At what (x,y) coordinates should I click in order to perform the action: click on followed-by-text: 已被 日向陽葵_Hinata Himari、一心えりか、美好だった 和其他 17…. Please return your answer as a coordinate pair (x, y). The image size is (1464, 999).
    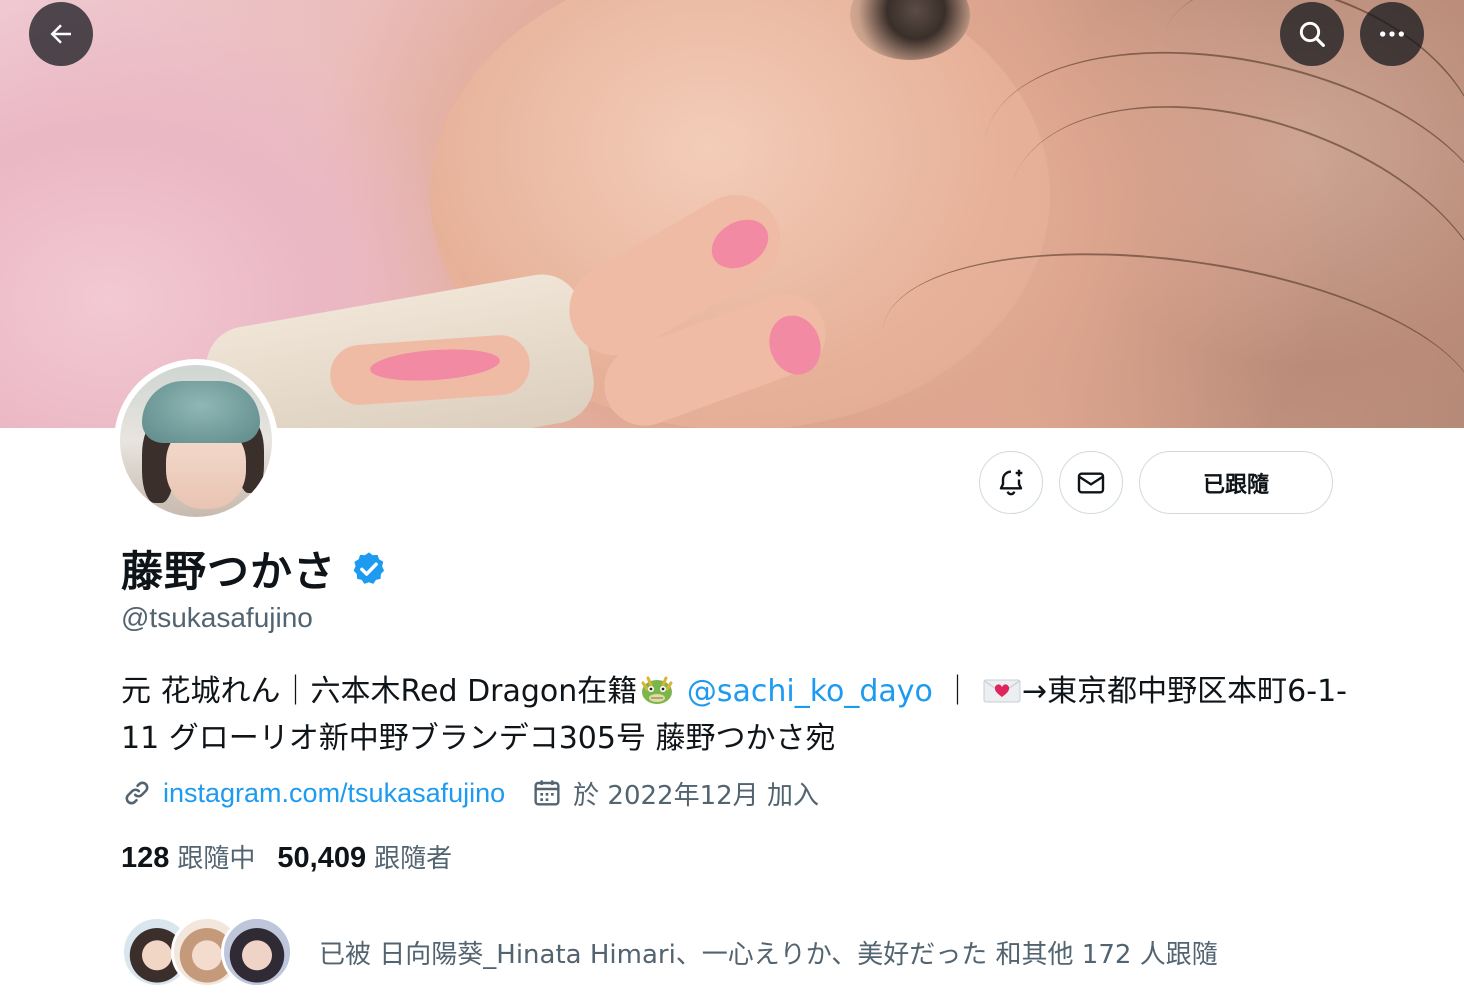
    Looking at the image, I should click on (768, 954).